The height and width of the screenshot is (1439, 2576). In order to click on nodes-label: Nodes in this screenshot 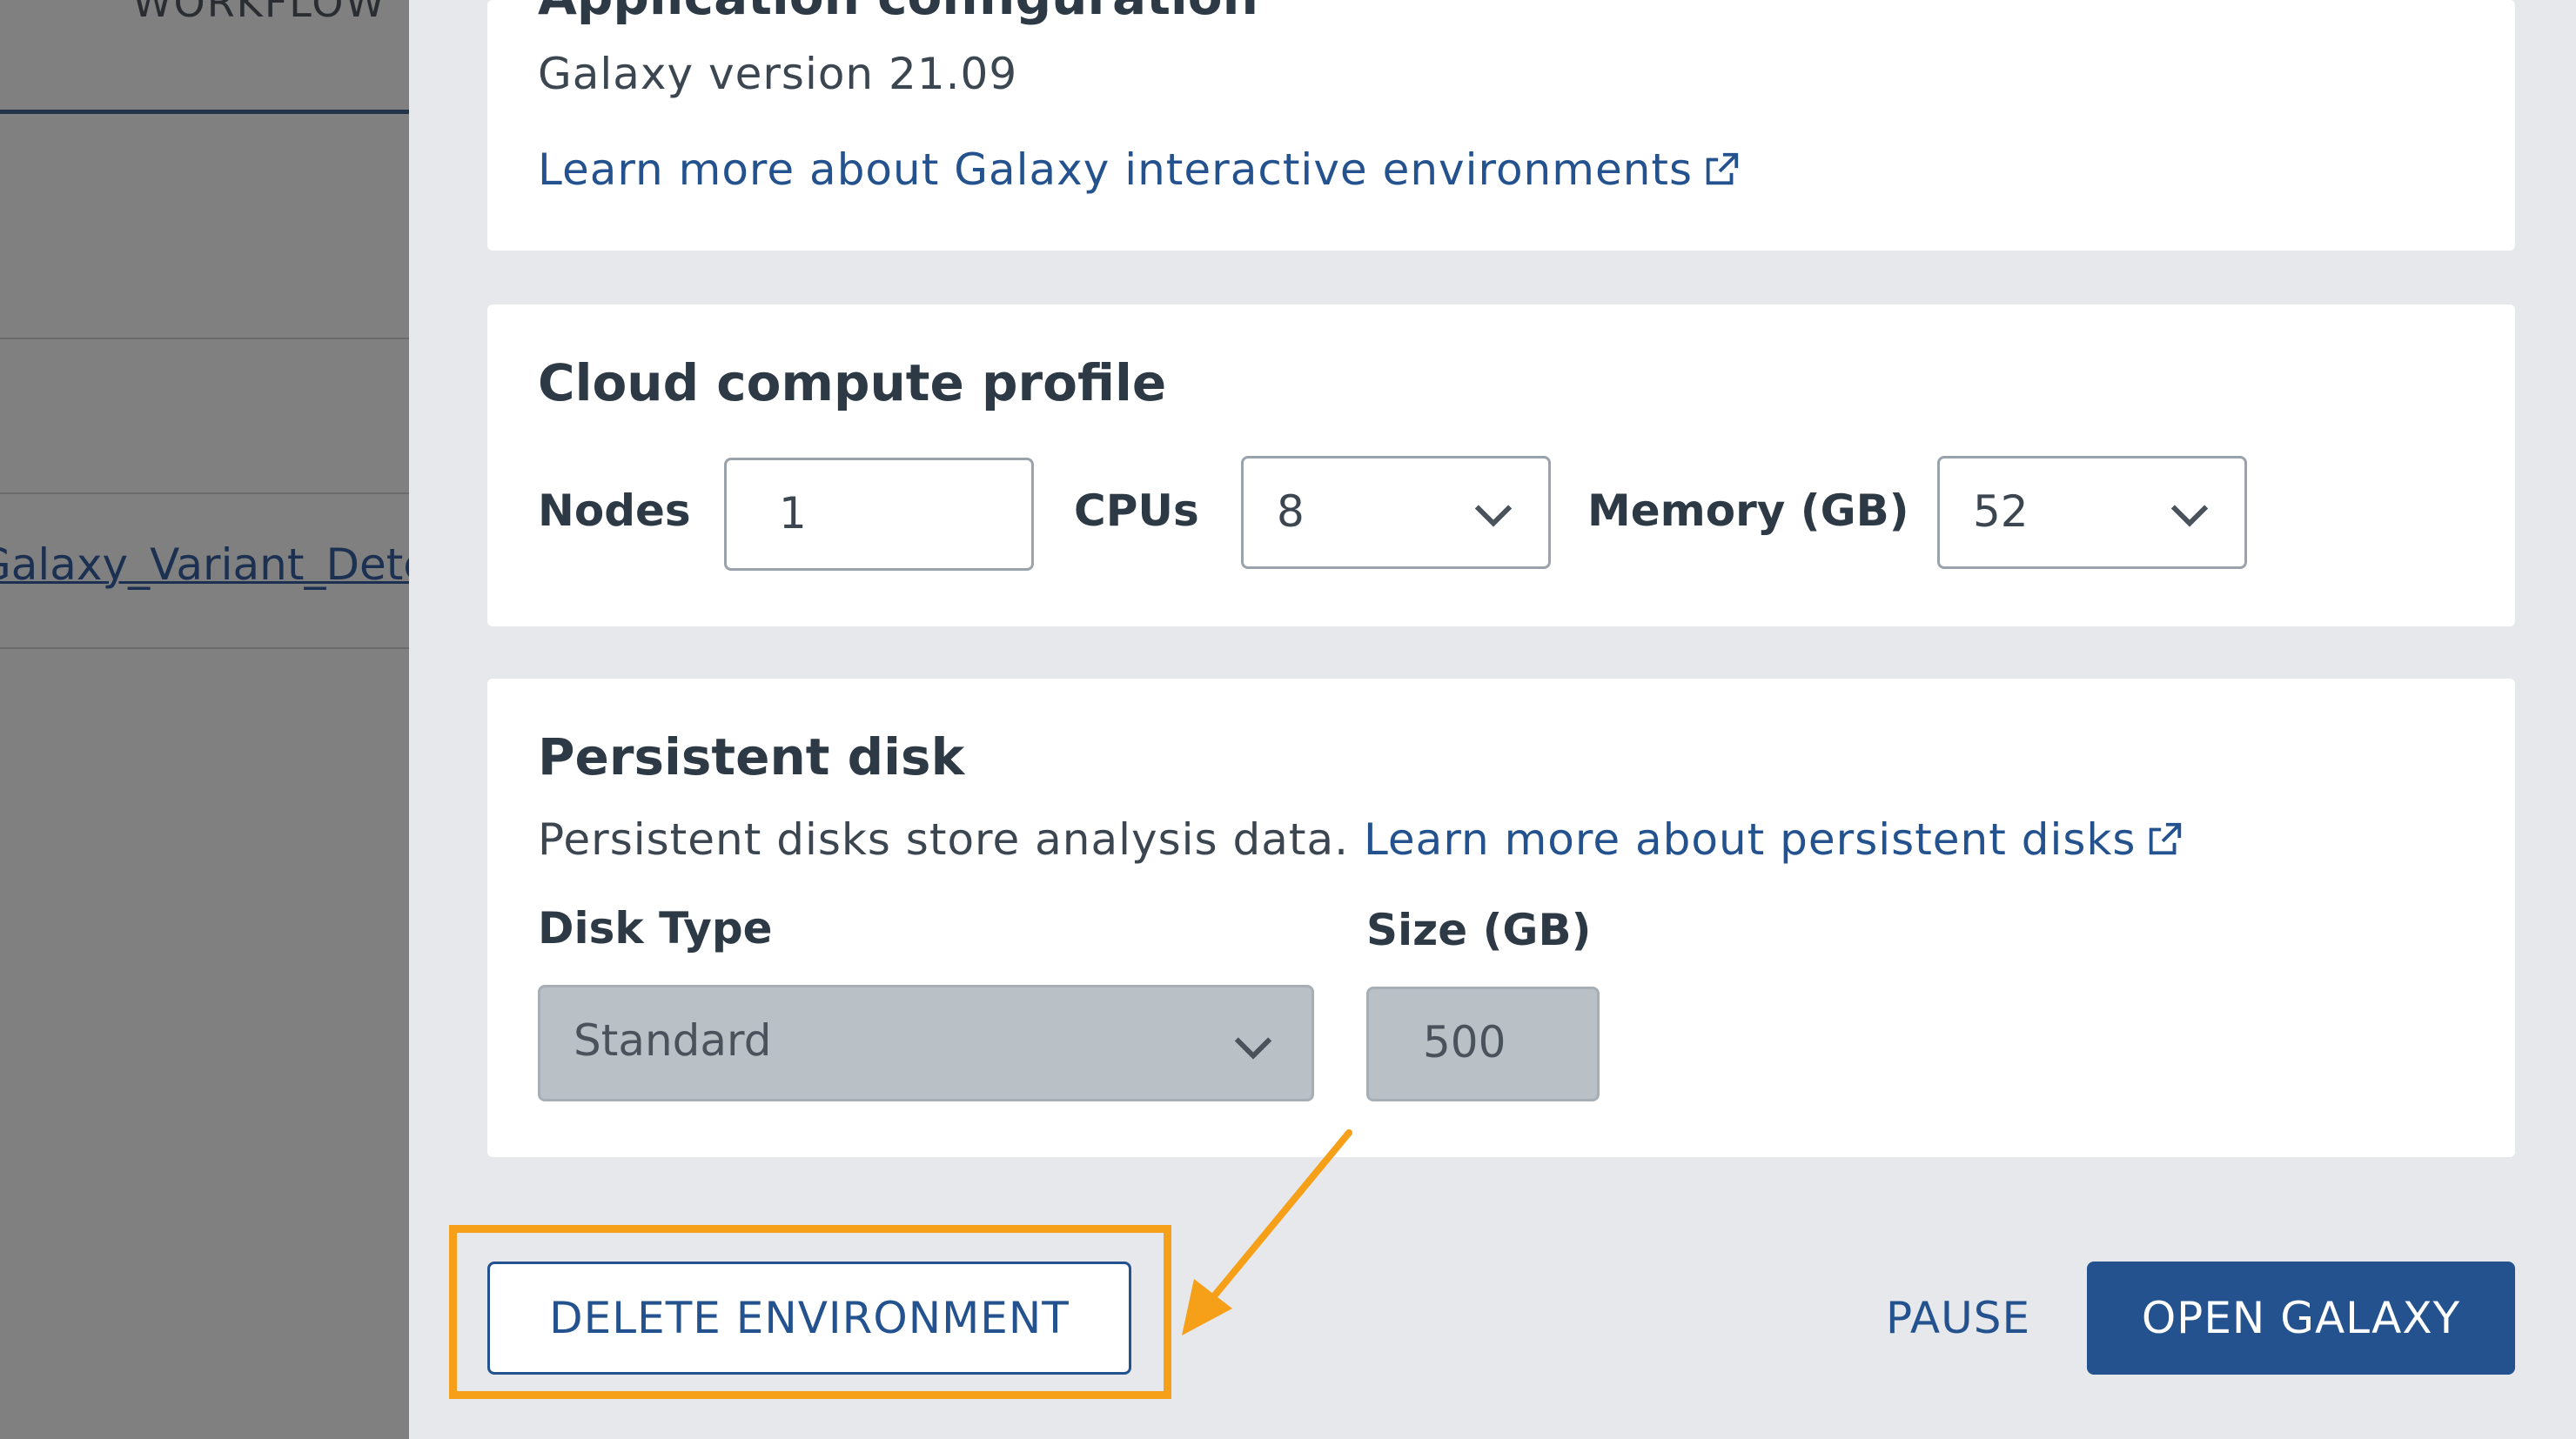, I will do `click(614, 510)`.